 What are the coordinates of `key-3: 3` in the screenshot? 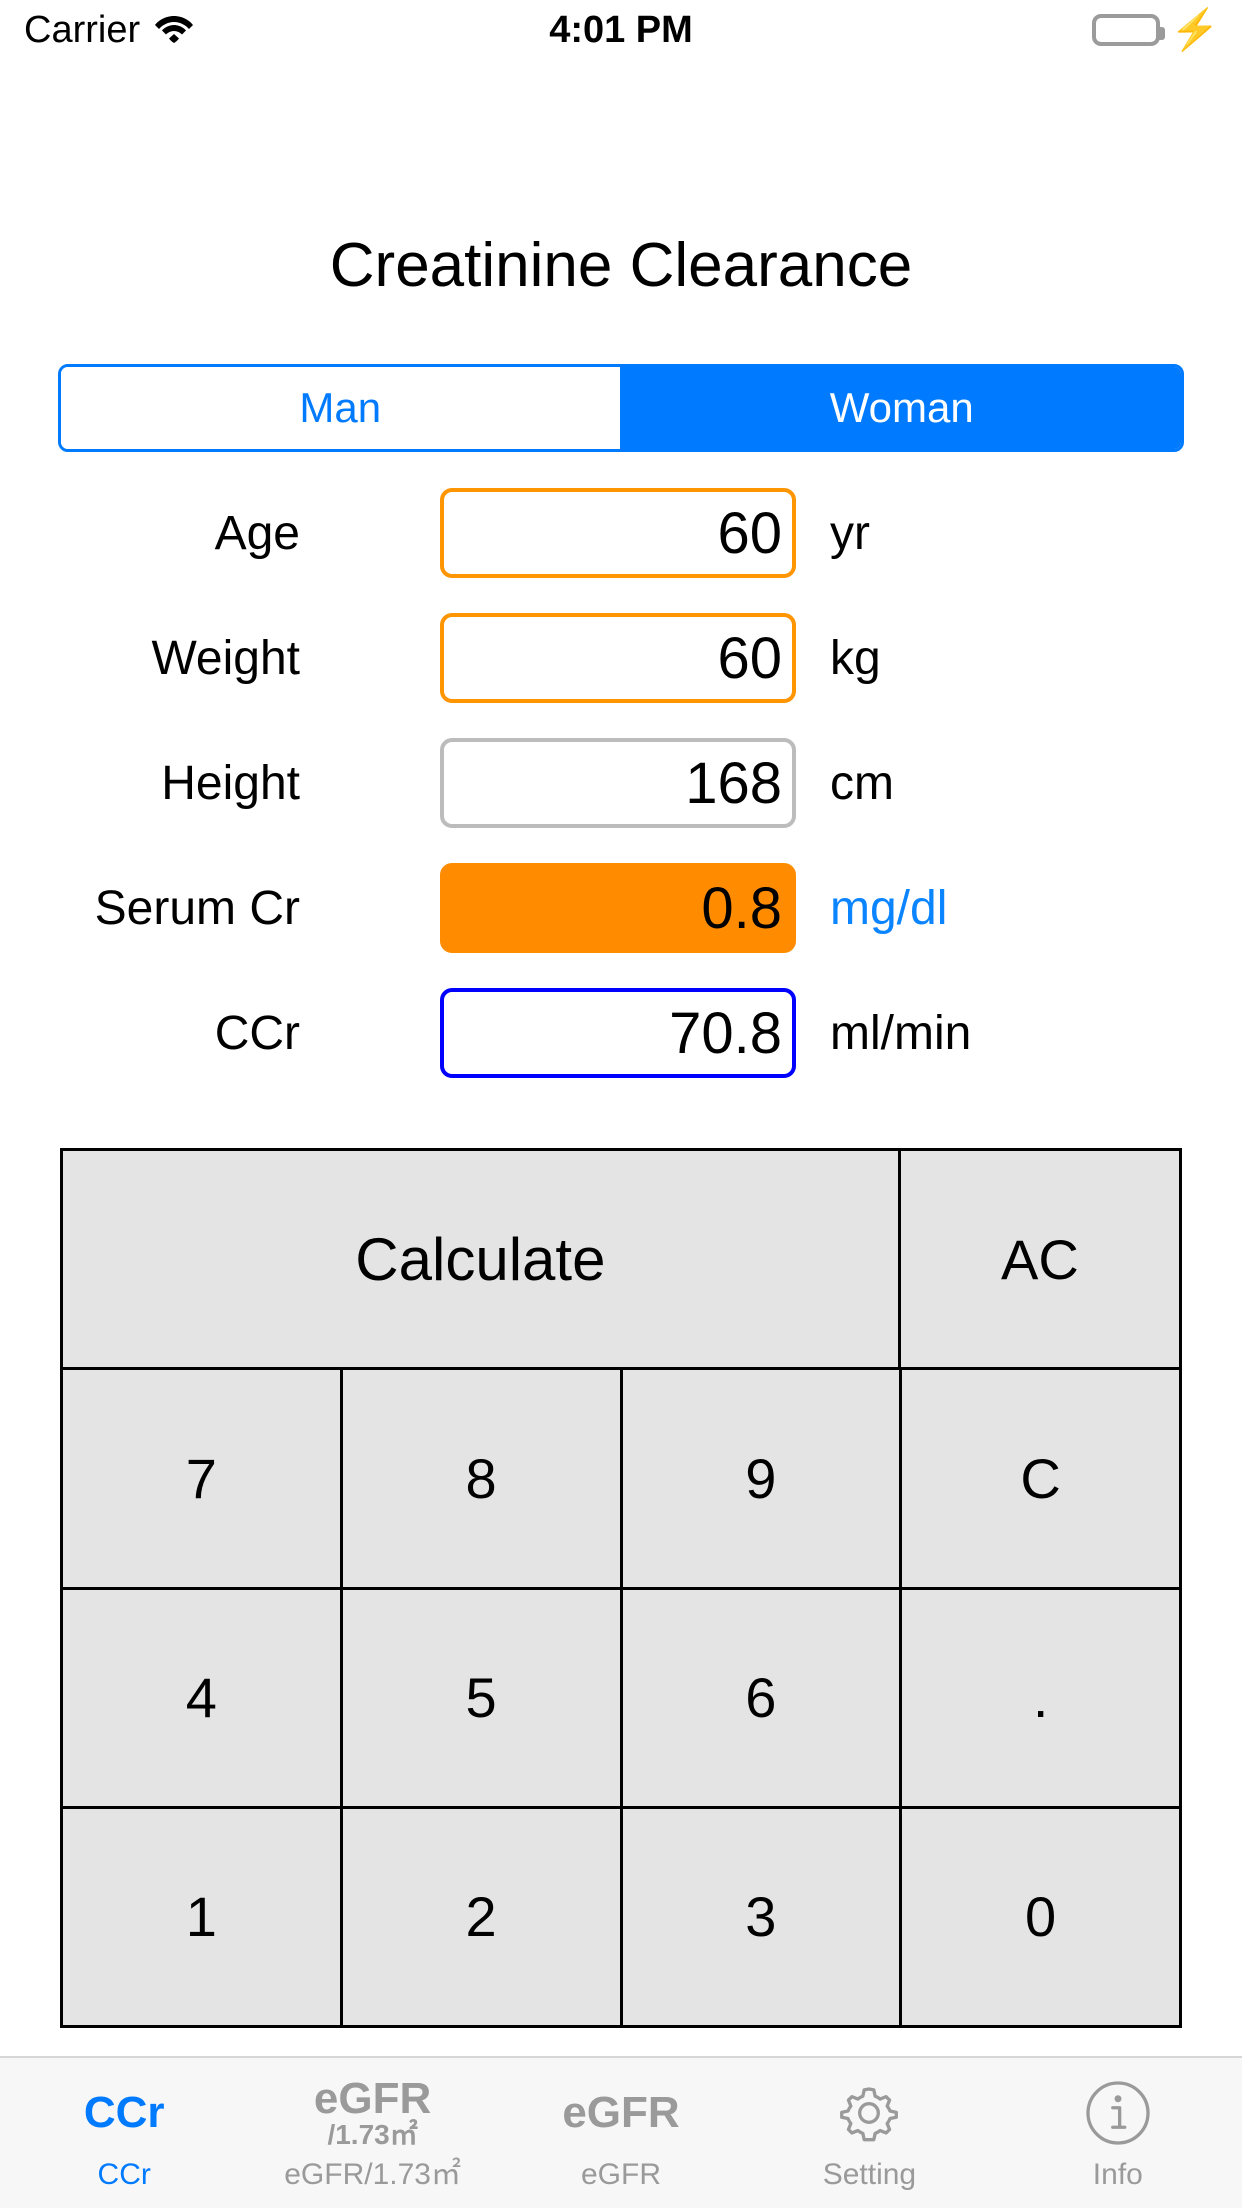 It's located at (759, 1916).